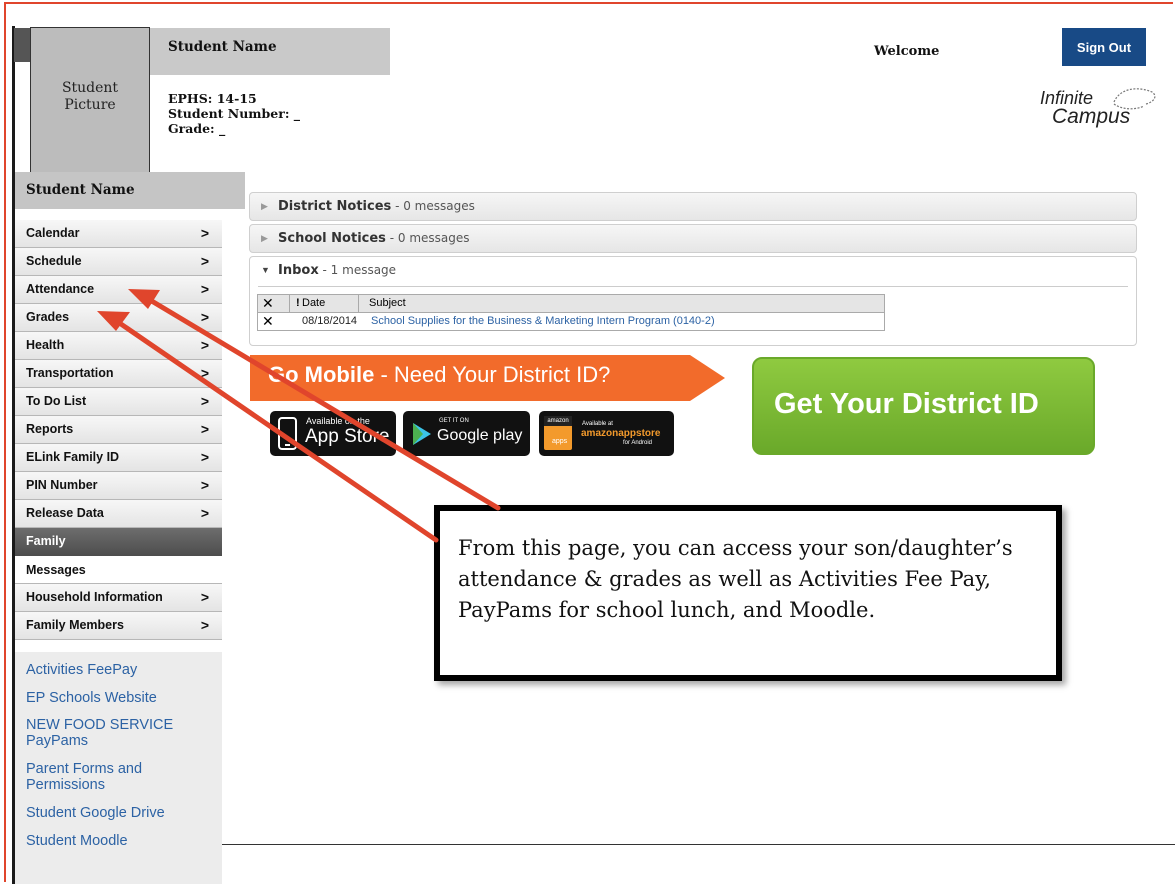 Image resolution: width=1175 pixels, height=884 pixels. What do you see at coordinates (118, 486) in the screenshot?
I see `sidebar-item-pin: PIN Number >` at bounding box center [118, 486].